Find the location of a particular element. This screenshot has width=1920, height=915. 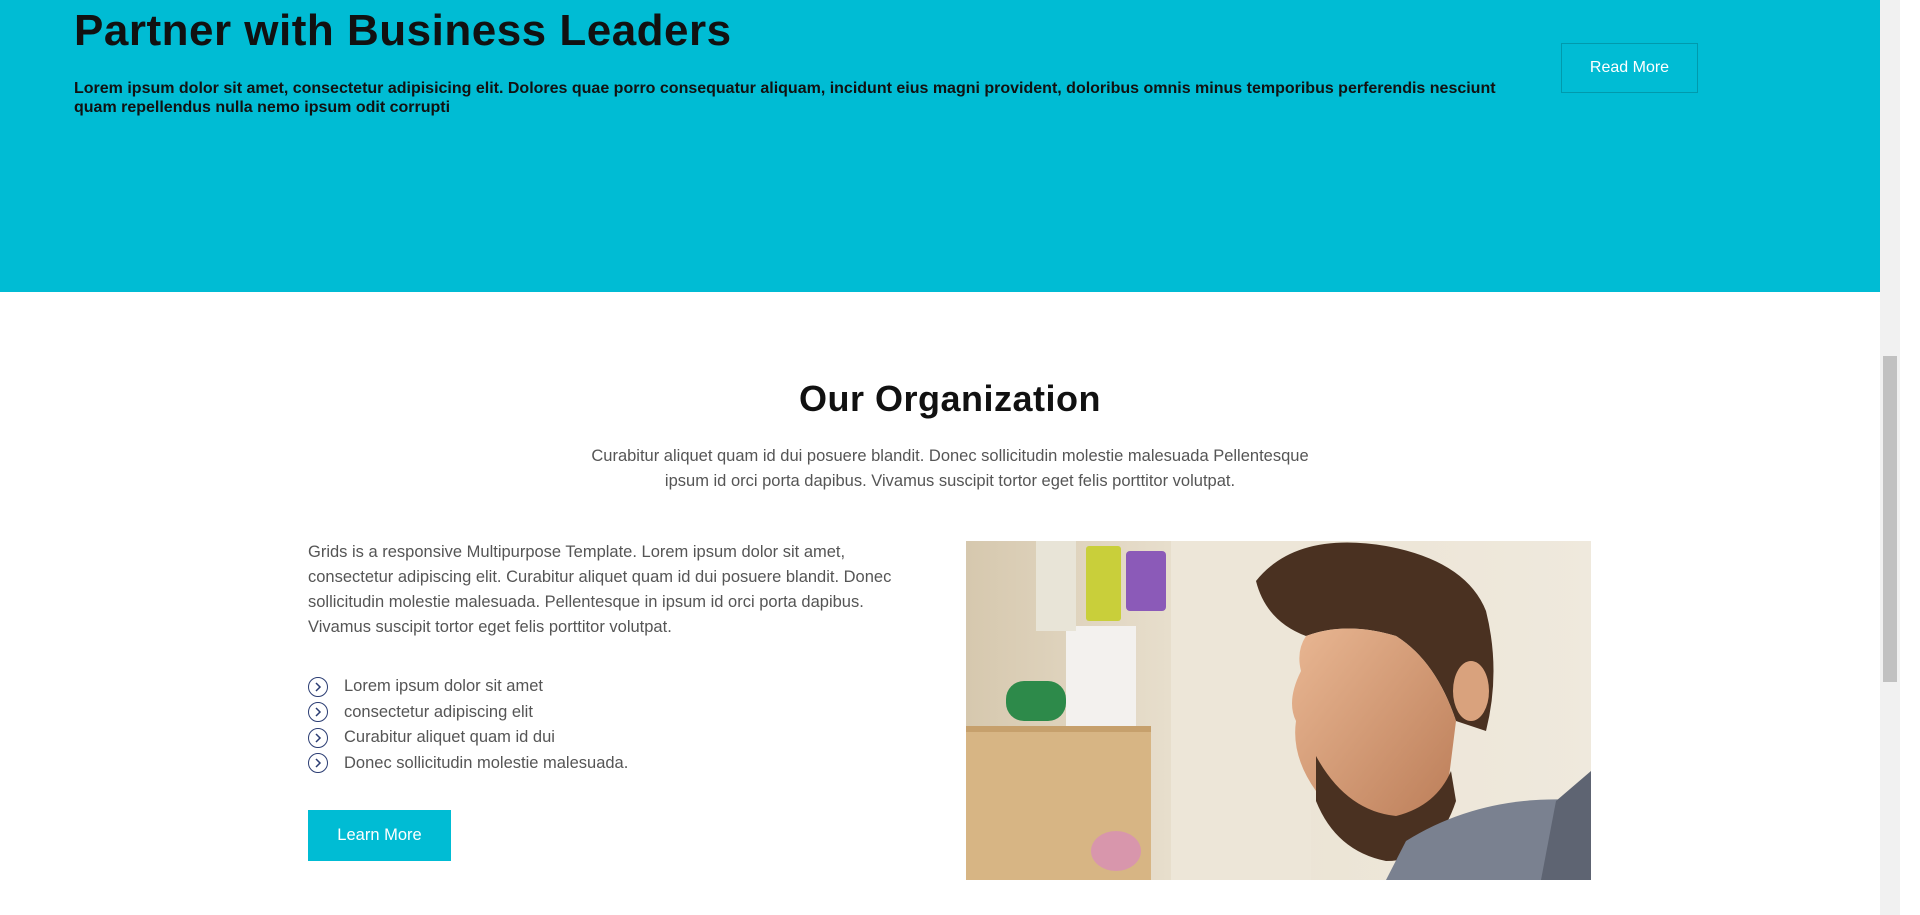

scrollbar-thumb is located at coordinates (1890, 519).